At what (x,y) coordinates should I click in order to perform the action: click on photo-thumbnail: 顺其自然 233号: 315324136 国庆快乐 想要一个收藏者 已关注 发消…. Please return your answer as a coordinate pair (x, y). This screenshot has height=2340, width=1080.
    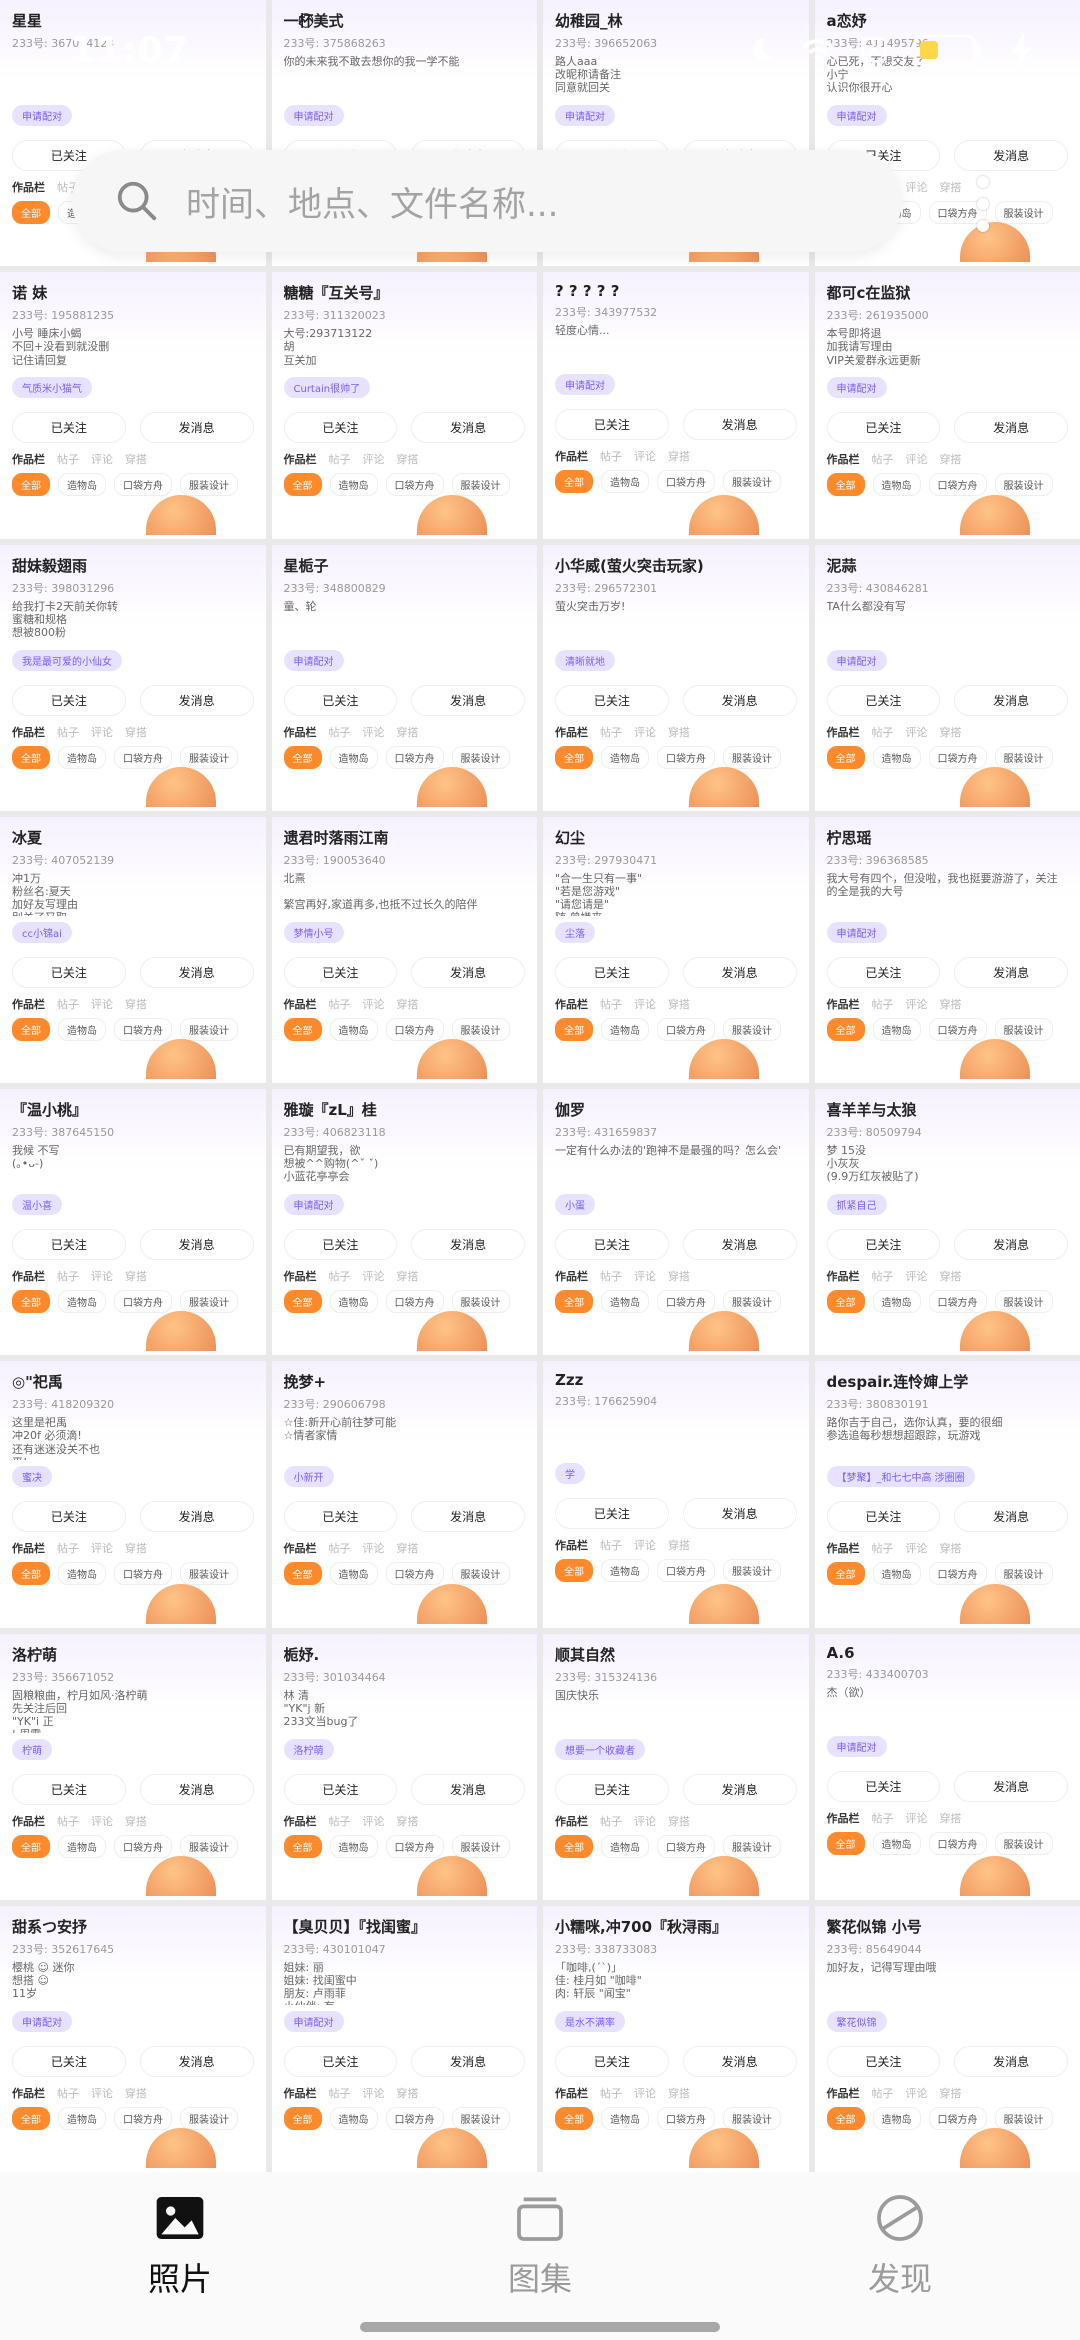
    Looking at the image, I should click on (676, 1766).